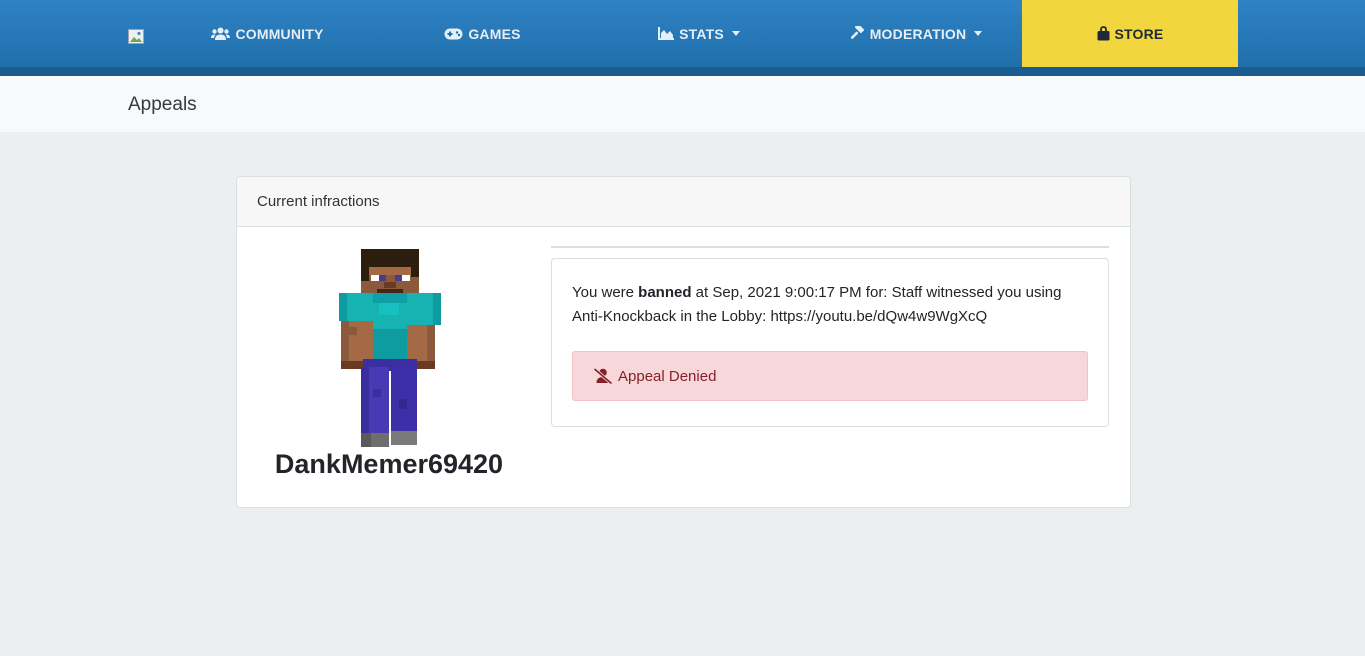  What do you see at coordinates (390, 348) in the screenshot?
I see `minecraft-skin-icon` at bounding box center [390, 348].